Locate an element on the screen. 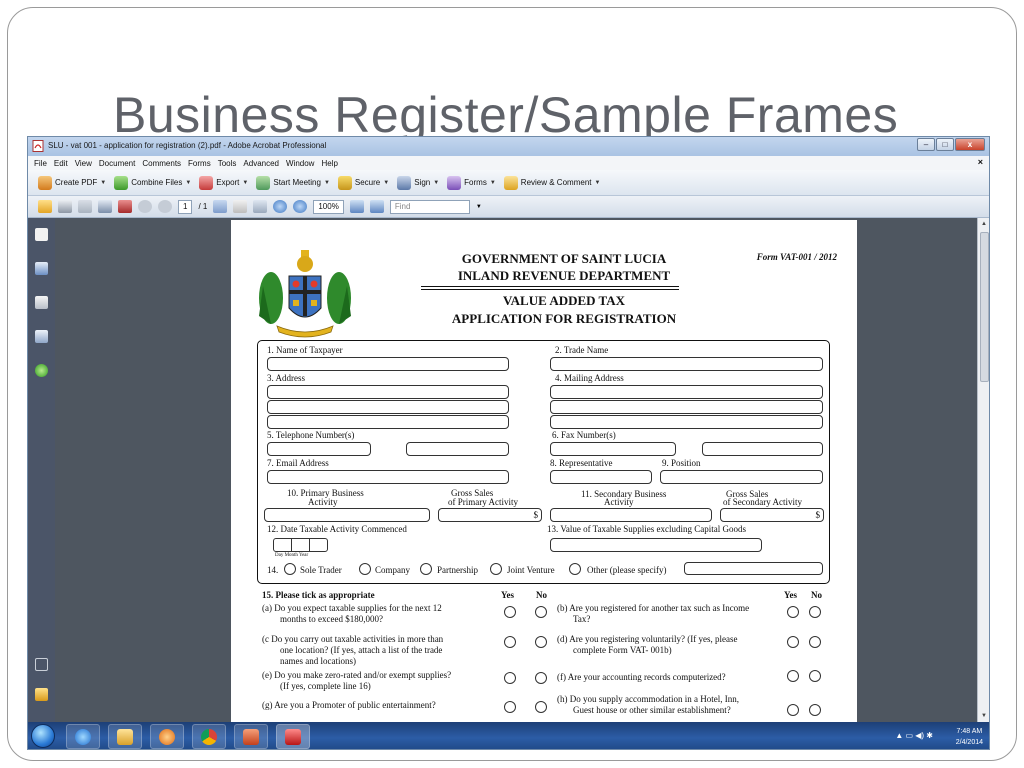 This screenshot has height=768, width=1024. menu-window: Window is located at coordinates (300, 163).